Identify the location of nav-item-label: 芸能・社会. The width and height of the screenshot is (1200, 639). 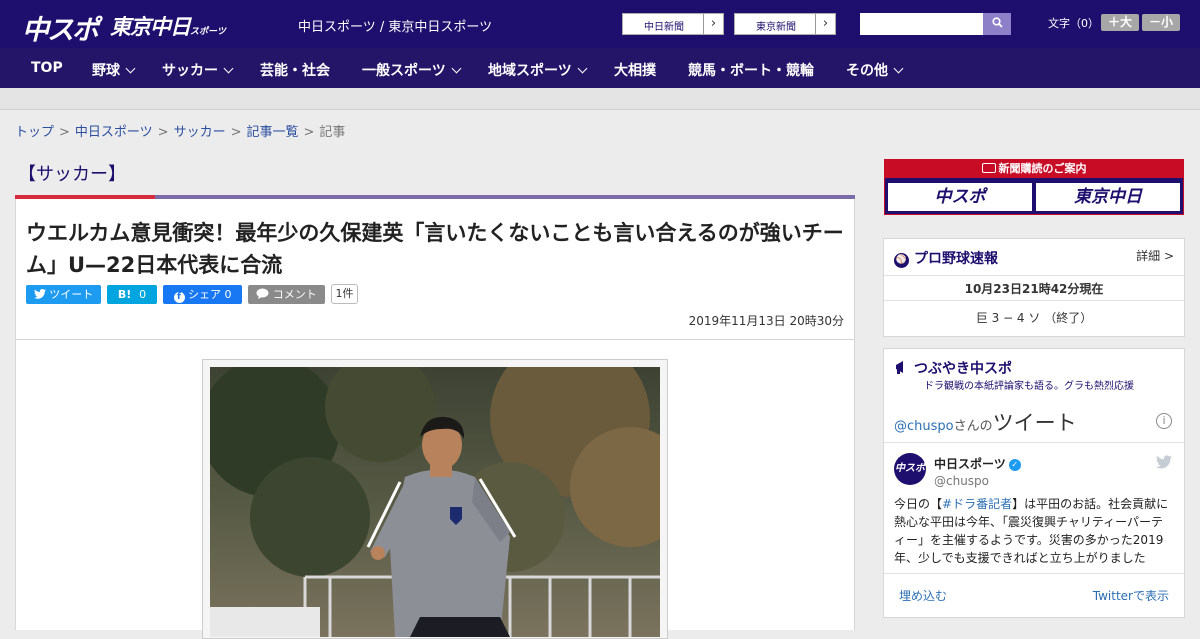
(295, 71).